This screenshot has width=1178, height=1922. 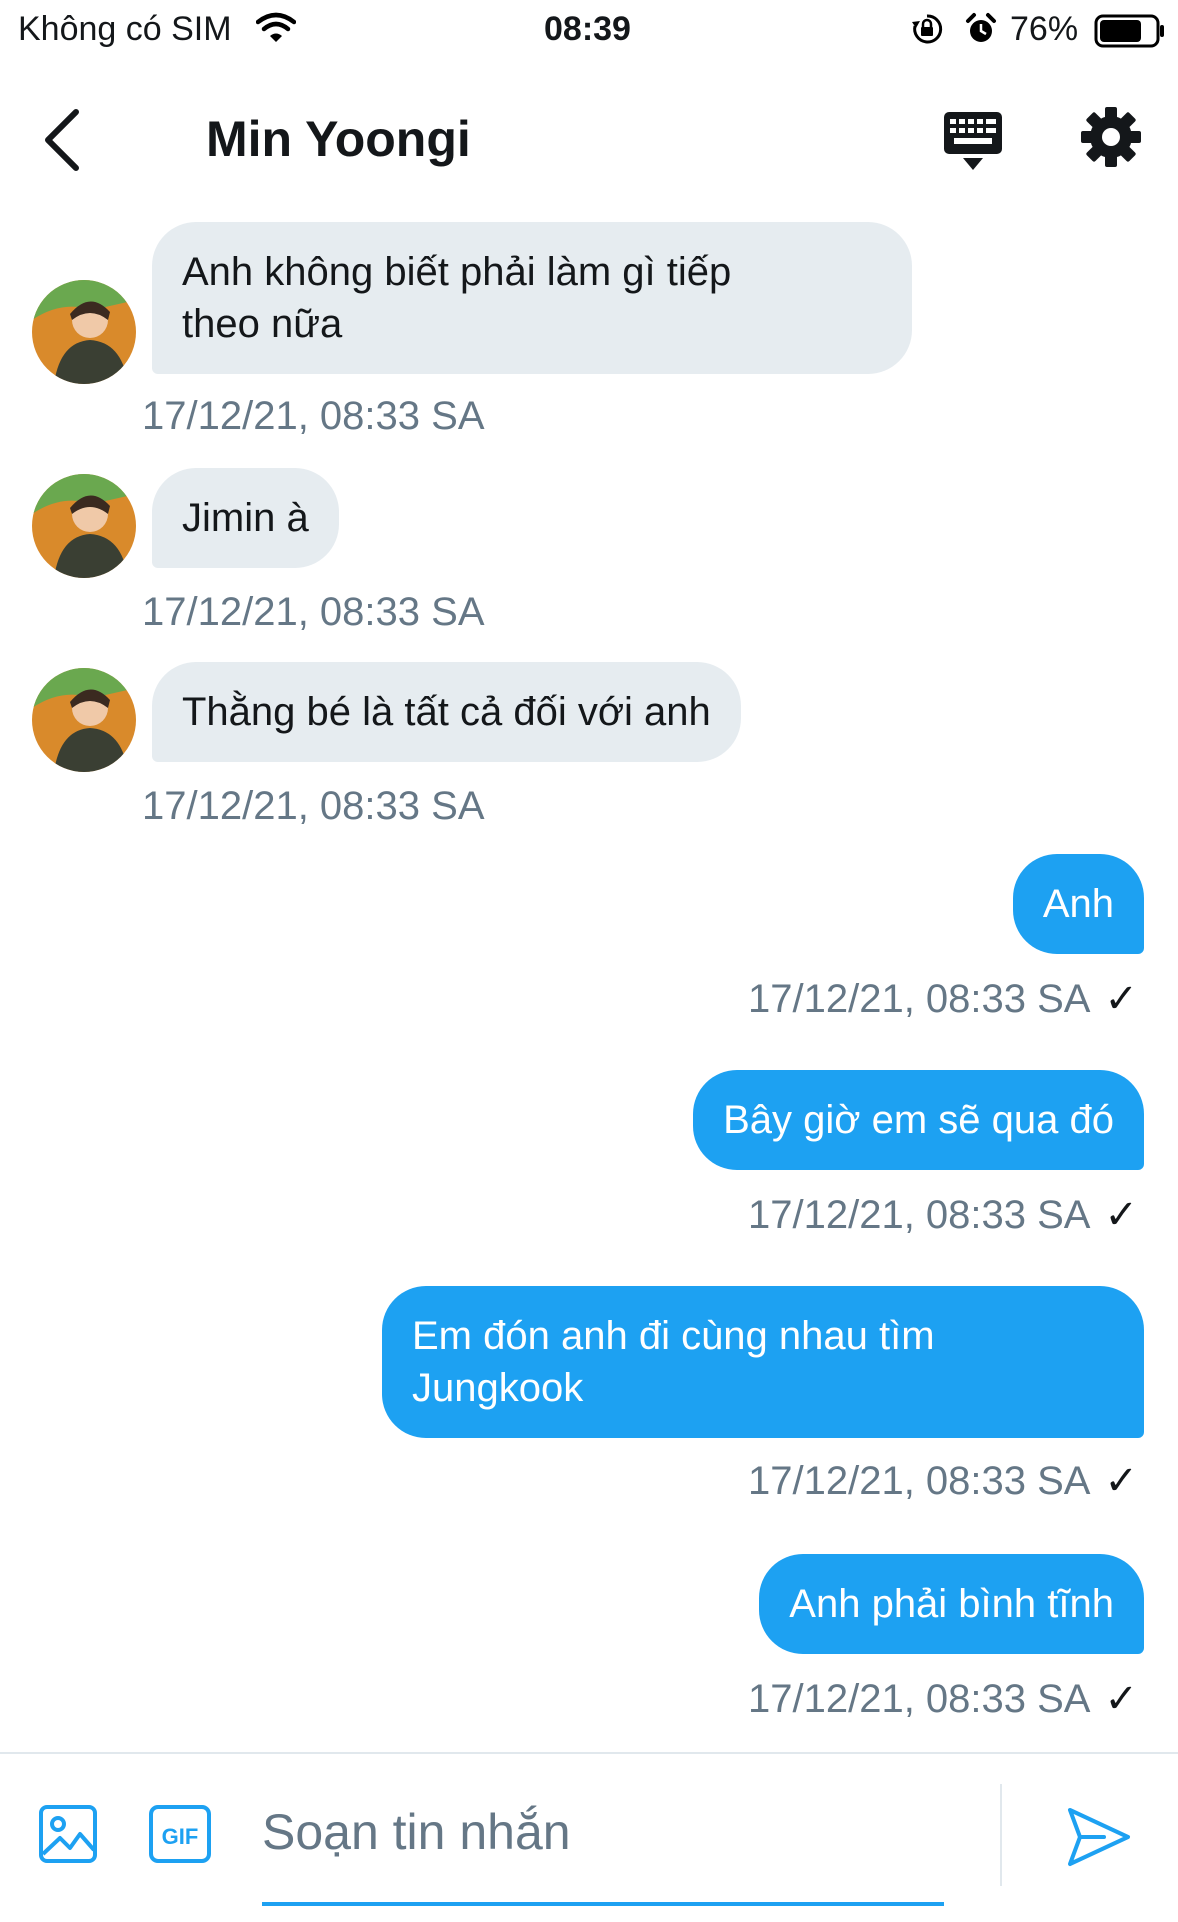 I want to click on battery-icon, so click(x=1130, y=33).